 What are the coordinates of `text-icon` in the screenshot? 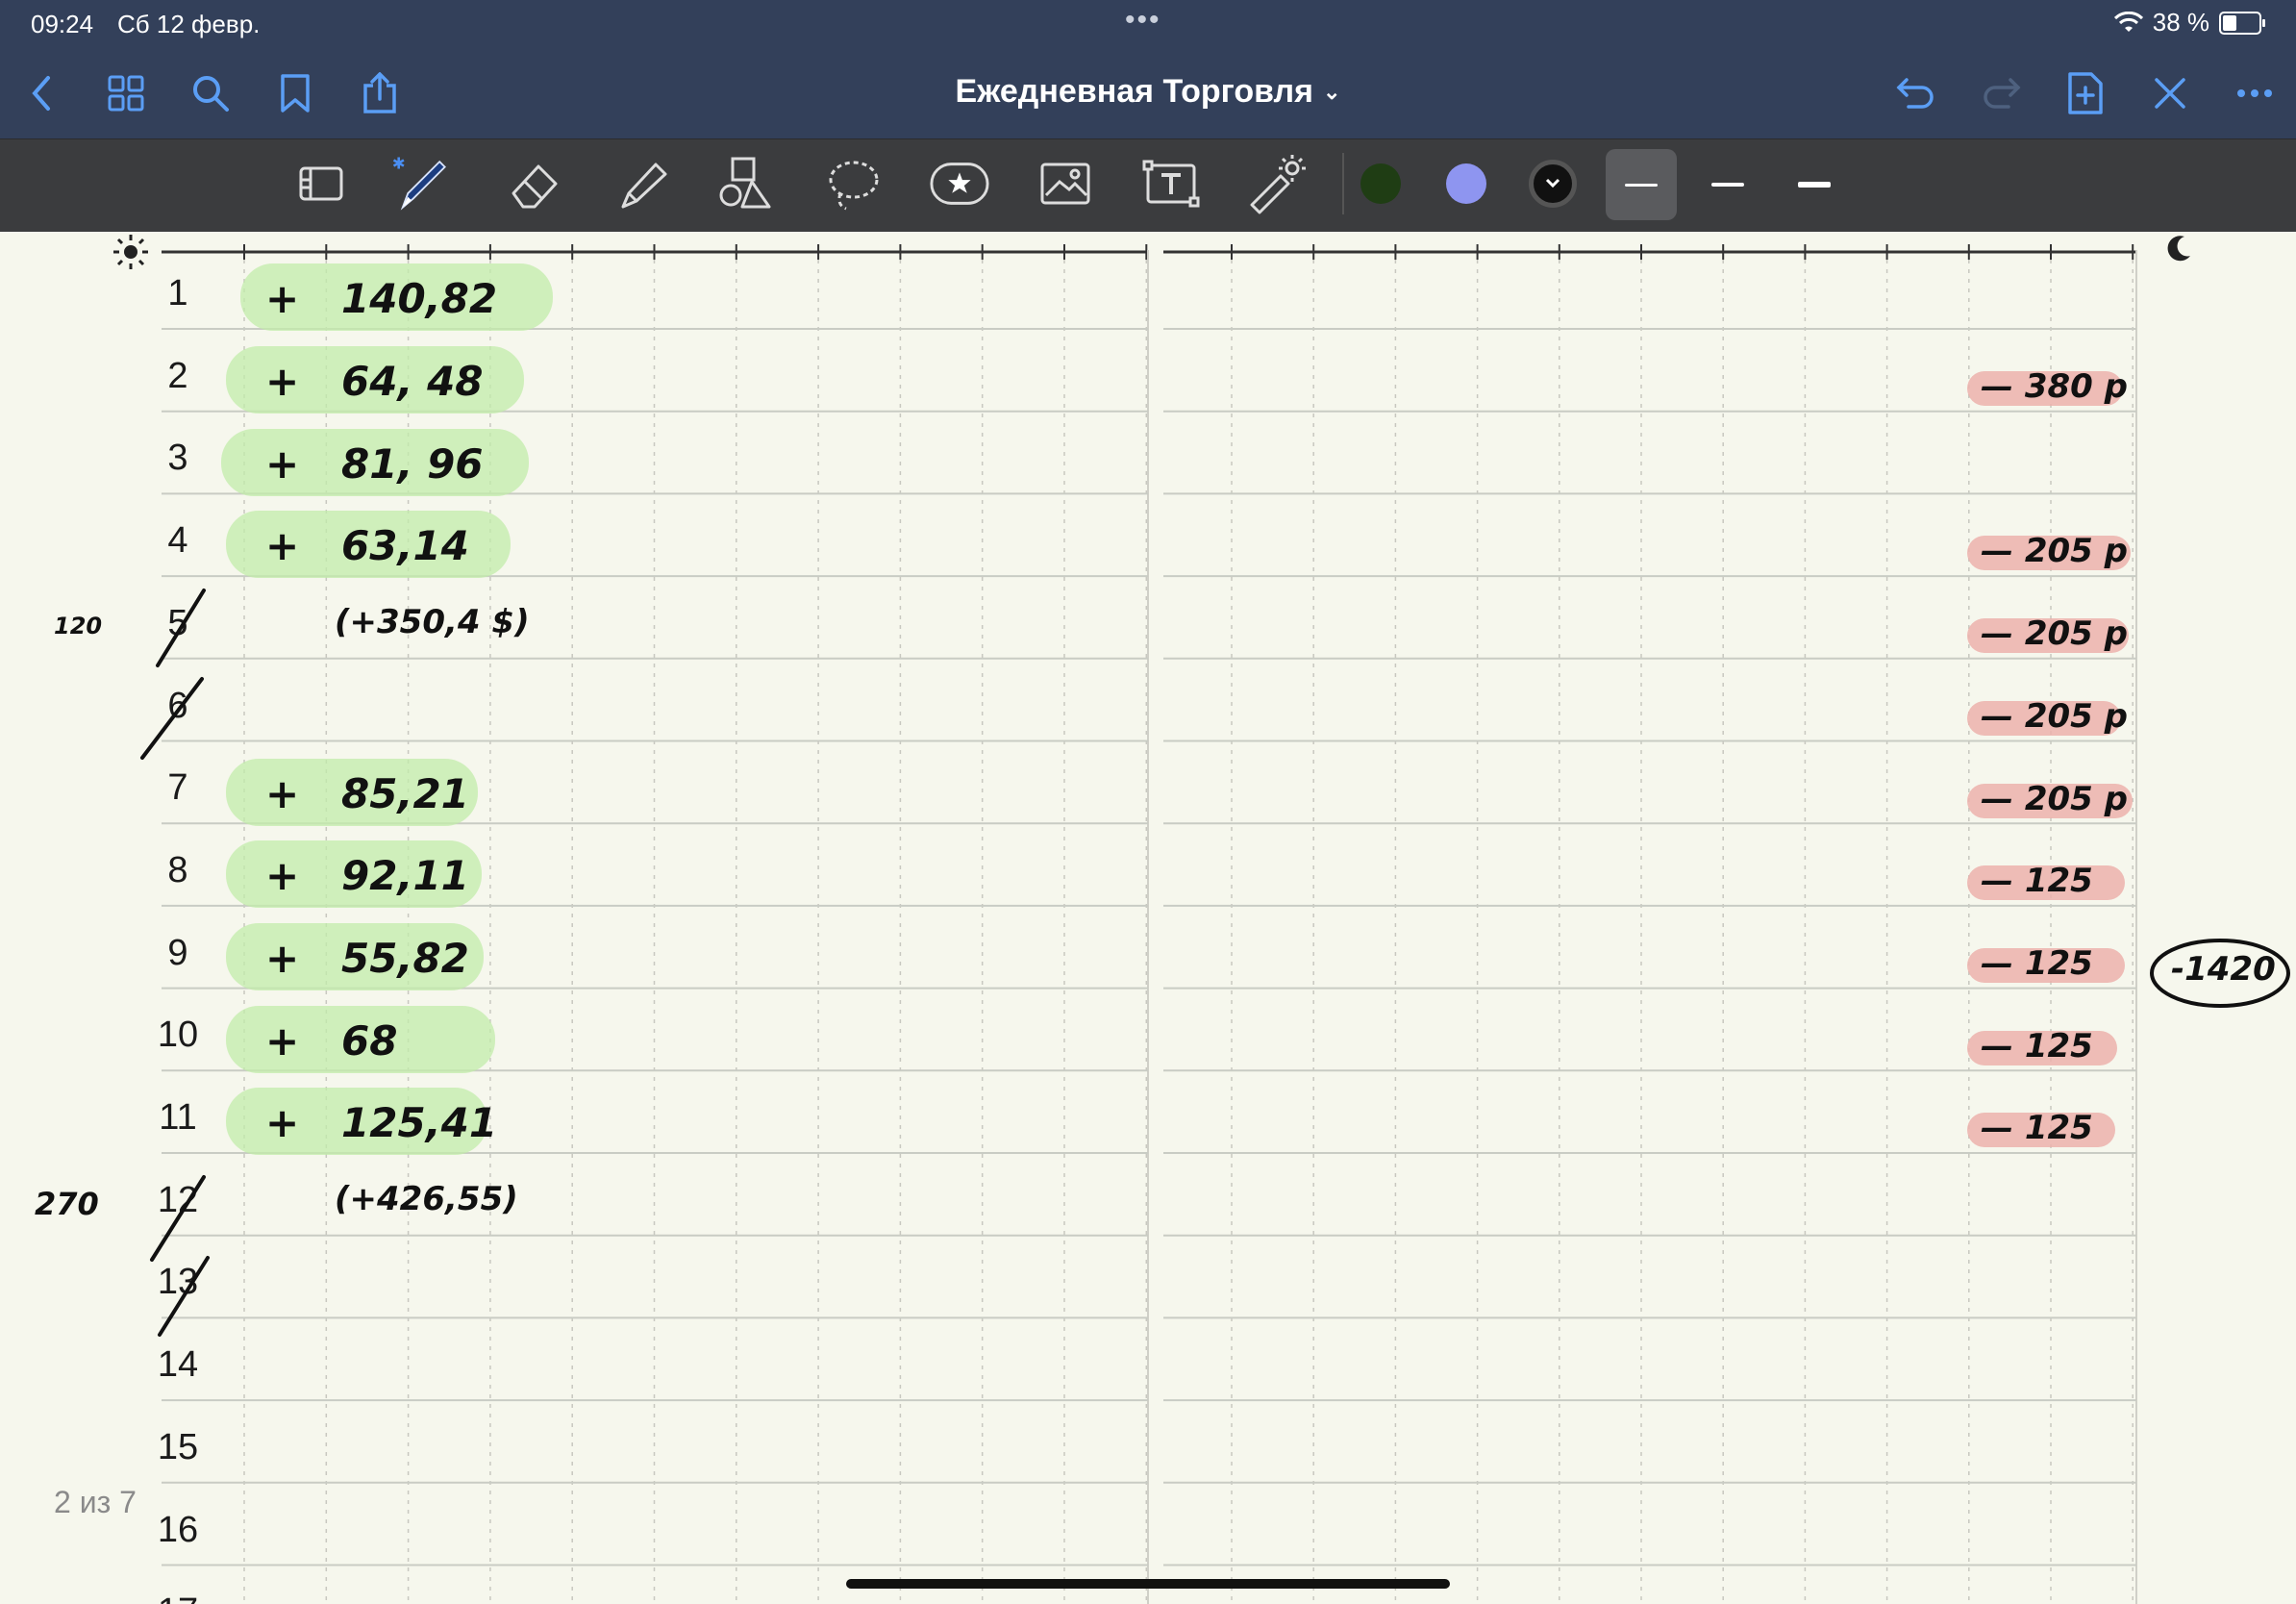 It's located at (1171, 183).